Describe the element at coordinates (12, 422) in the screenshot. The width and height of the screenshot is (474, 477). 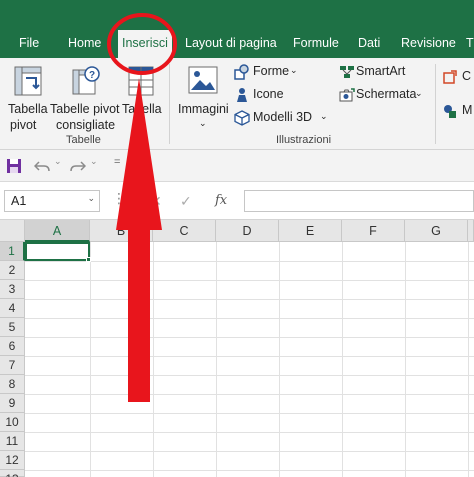
I see `row-header: 10` at that location.